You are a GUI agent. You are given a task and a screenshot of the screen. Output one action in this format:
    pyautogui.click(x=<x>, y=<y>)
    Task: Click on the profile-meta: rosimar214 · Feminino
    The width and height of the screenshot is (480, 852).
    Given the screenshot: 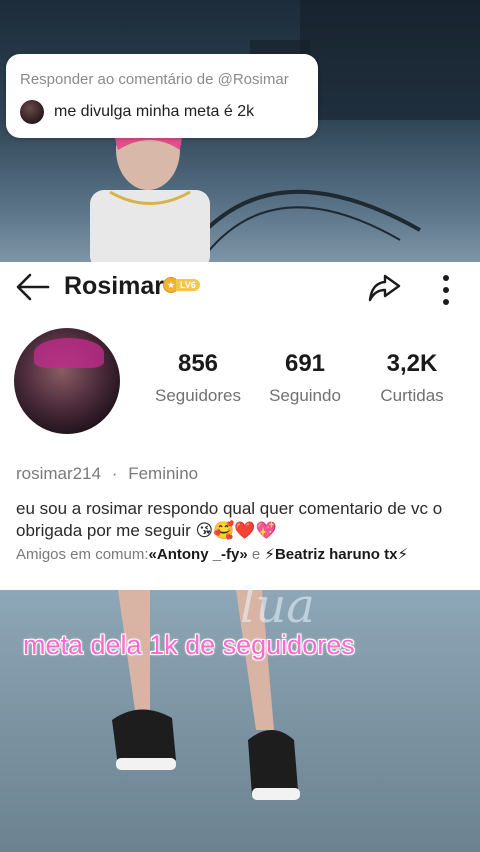 What is the action you would take?
    pyautogui.click(x=107, y=474)
    